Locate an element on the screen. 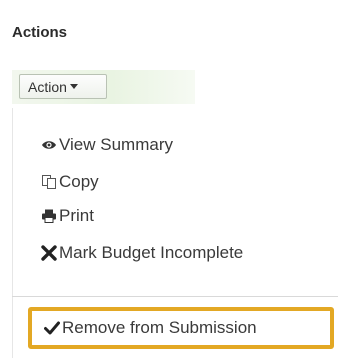 This screenshot has width=338, height=358. menu-item-view-summary: View Summary is located at coordinates (106, 145).